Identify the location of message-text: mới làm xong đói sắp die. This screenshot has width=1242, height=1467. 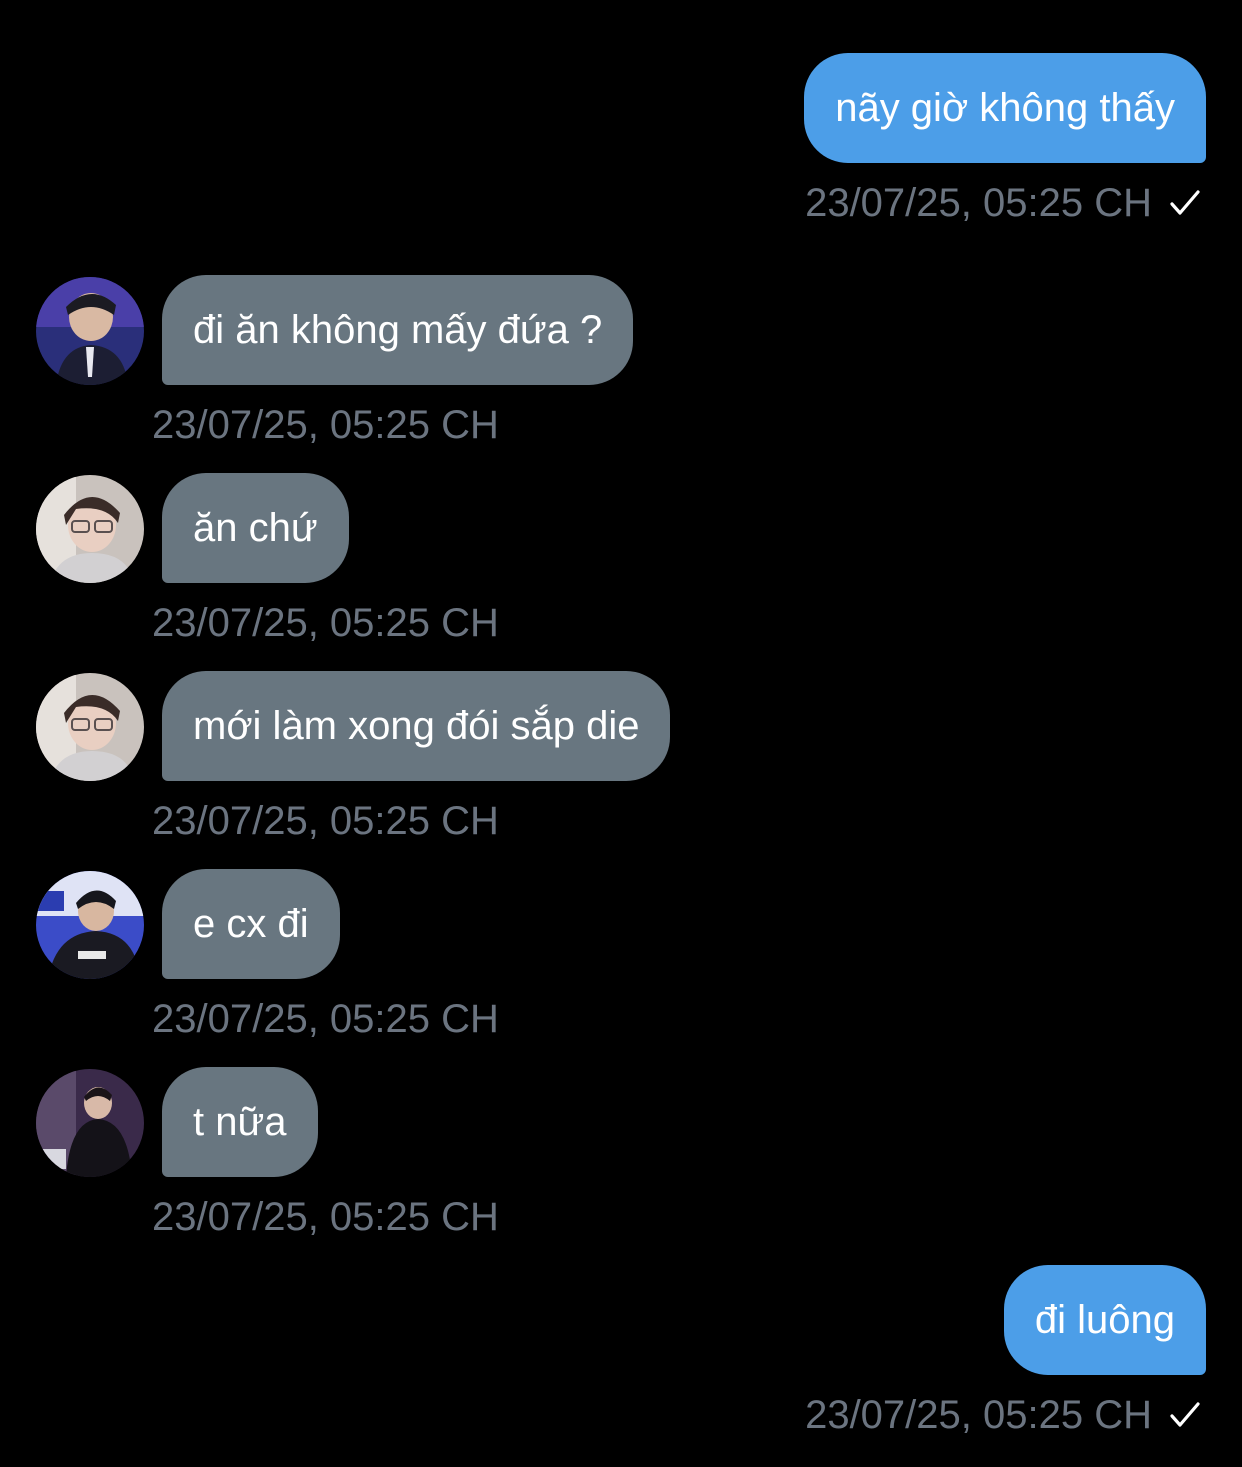
(416, 726).